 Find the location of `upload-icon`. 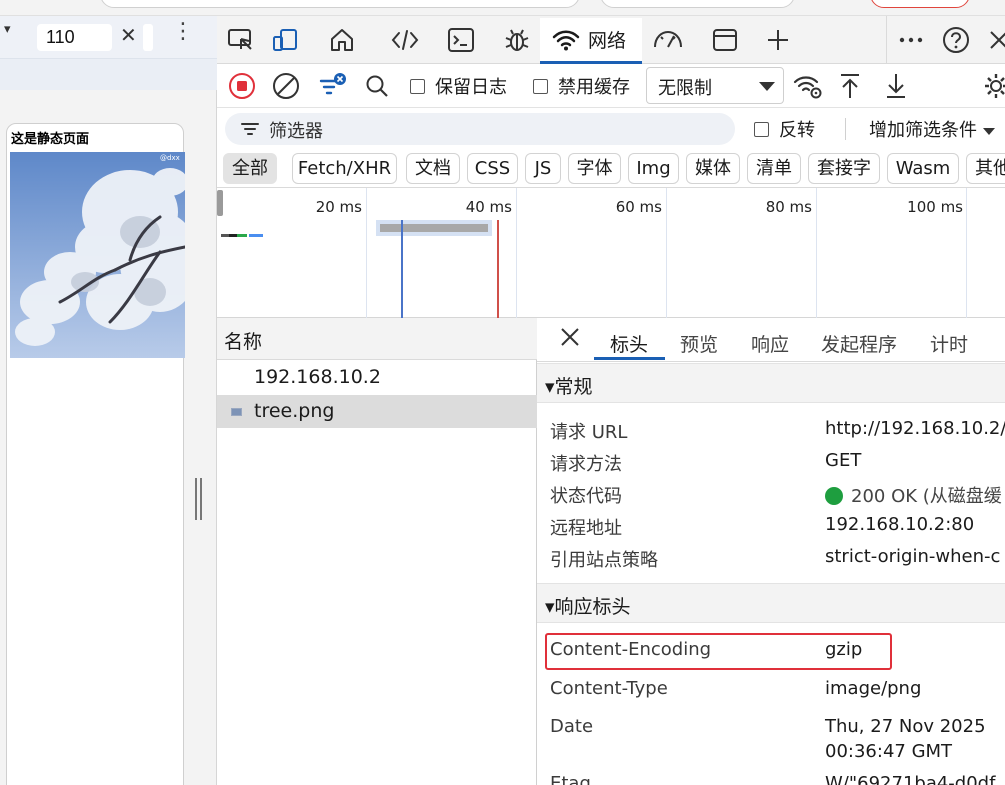

upload-icon is located at coordinates (850, 86).